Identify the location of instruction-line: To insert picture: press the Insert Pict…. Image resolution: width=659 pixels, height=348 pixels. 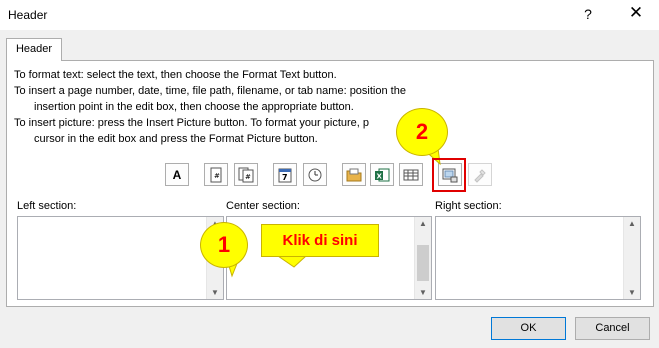
(192, 123).